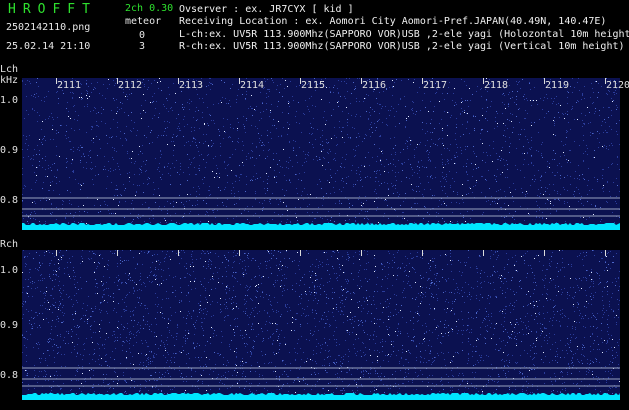  I want to click on lch-meteor-count: 0, so click(142, 35).